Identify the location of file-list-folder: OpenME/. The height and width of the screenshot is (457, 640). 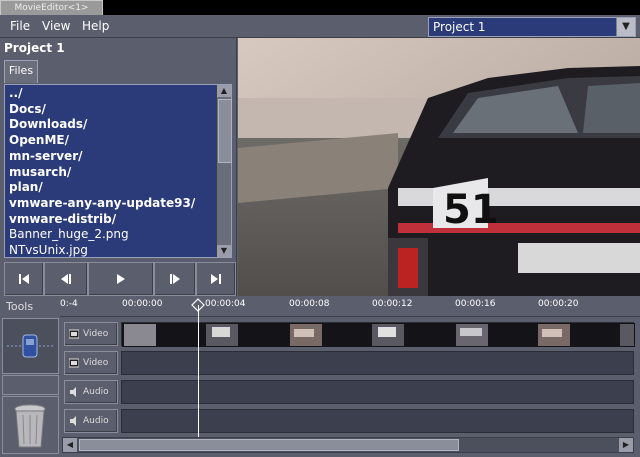
(39, 140).